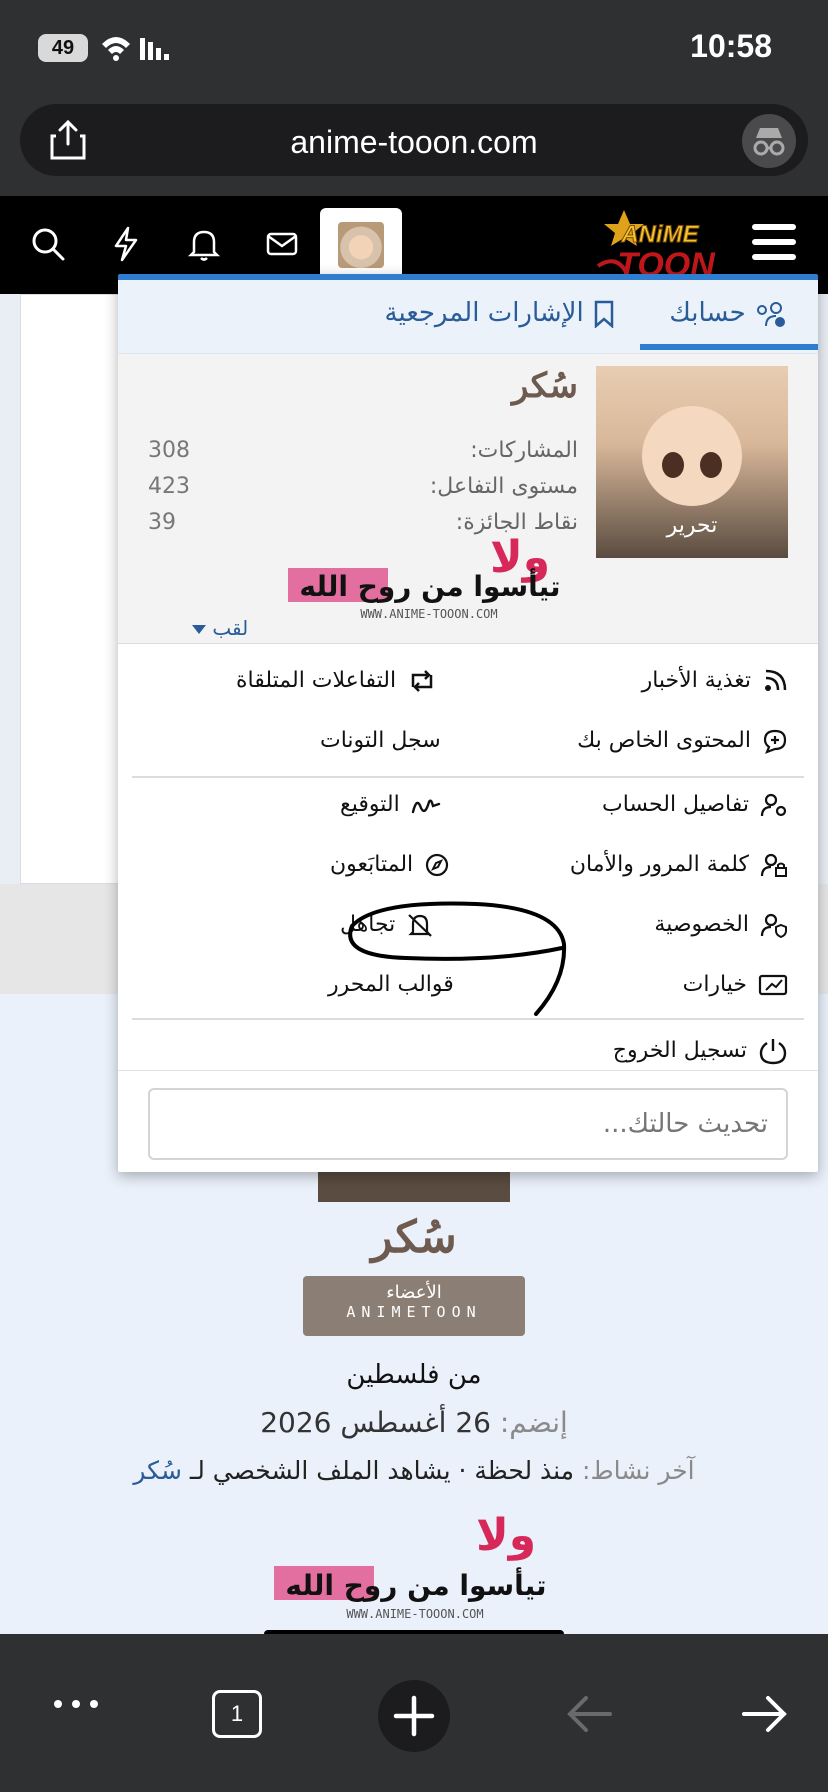 This screenshot has height=1792, width=828. I want to click on stat-value: 308, so click(169, 450).